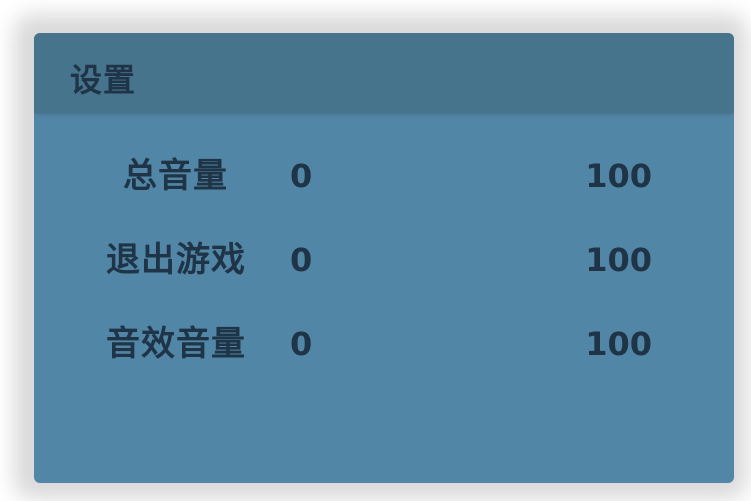 This screenshot has width=751, height=501. What do you see at coordinates (384, 73) in the screenshot?
I see `panel-header: 设置` at bounding box center [384, 73].